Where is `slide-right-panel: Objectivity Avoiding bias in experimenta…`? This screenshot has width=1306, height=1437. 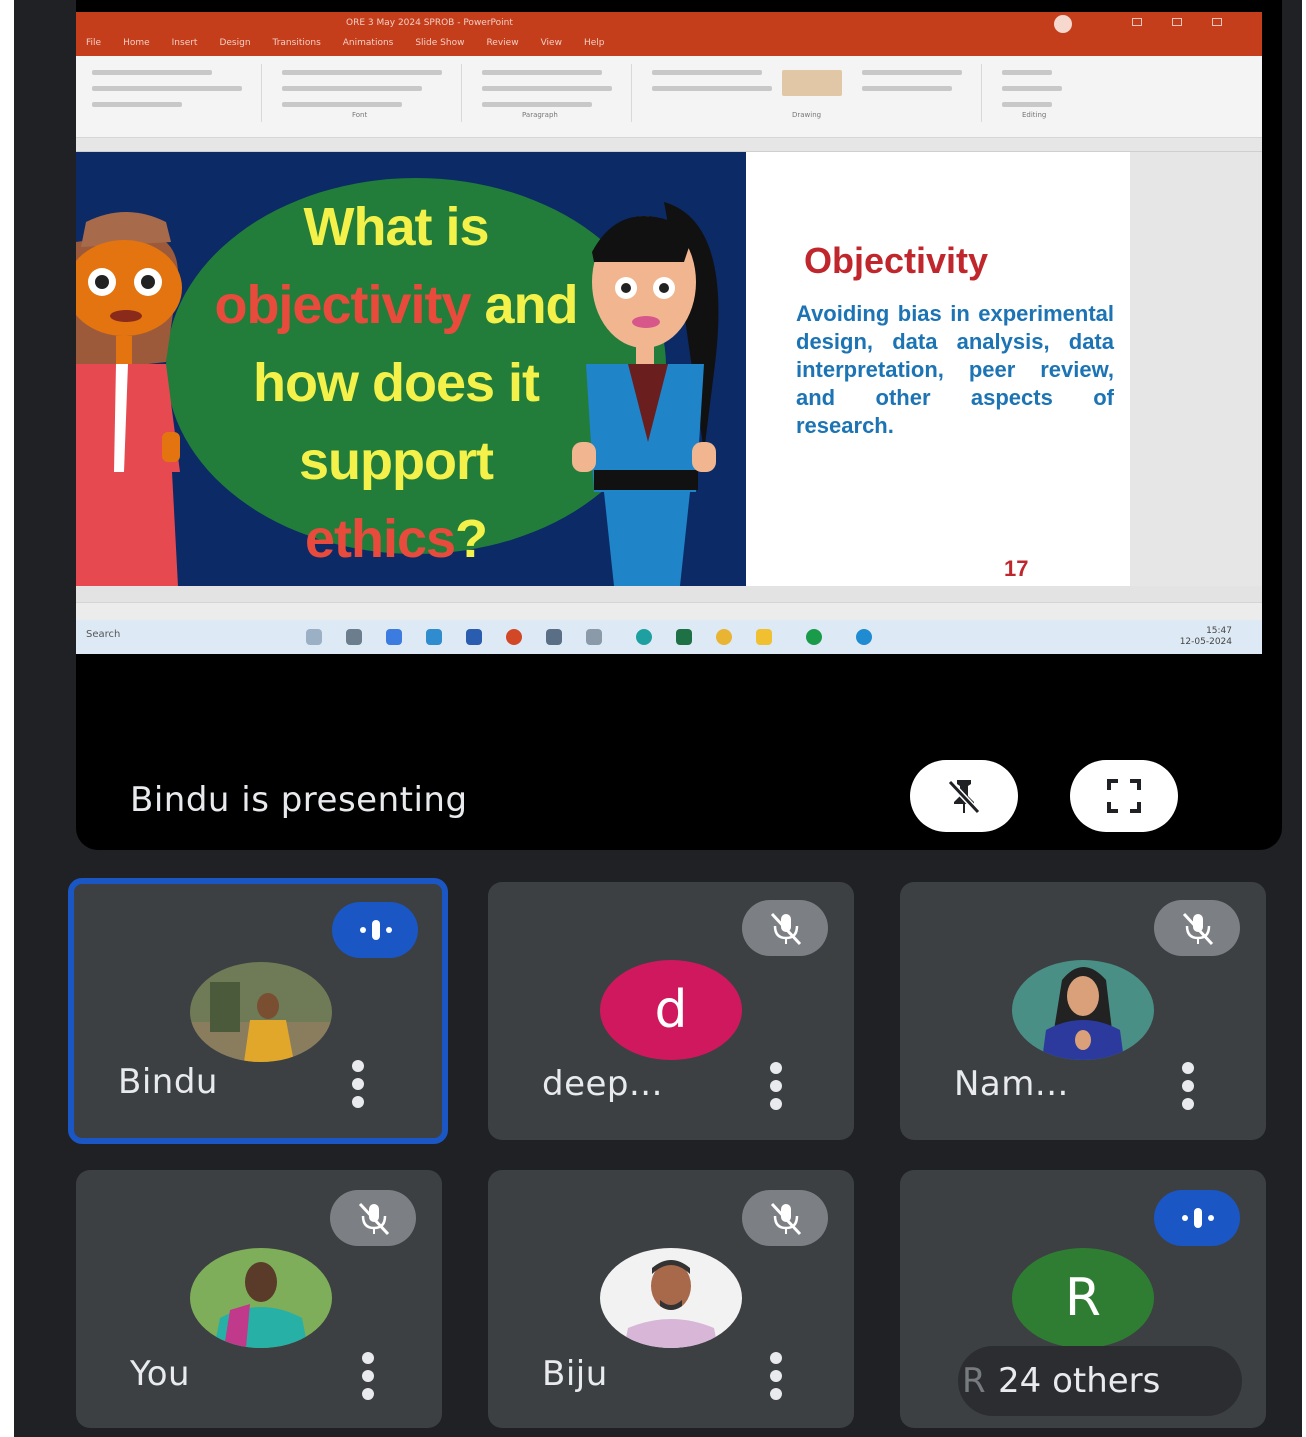 slide-right-panel: Objectivity Avoiding bias in experimenta… is located at coordinates (938, 369).